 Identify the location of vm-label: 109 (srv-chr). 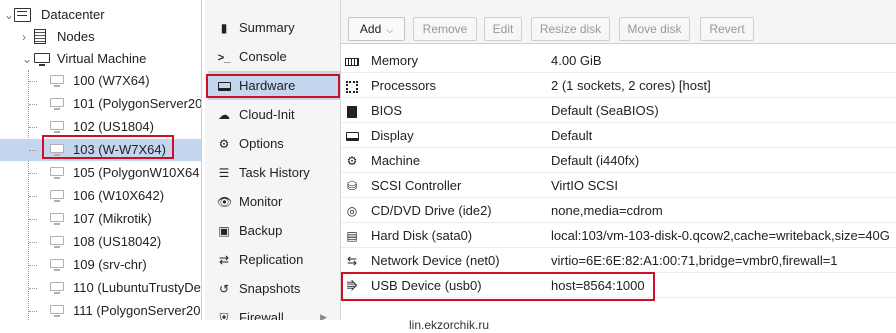
(110, 264).